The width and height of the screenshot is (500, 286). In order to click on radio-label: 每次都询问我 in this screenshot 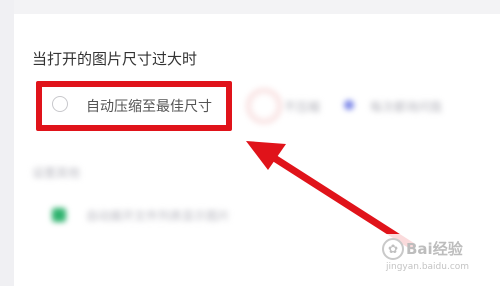, I will do `click(406, 107)`.